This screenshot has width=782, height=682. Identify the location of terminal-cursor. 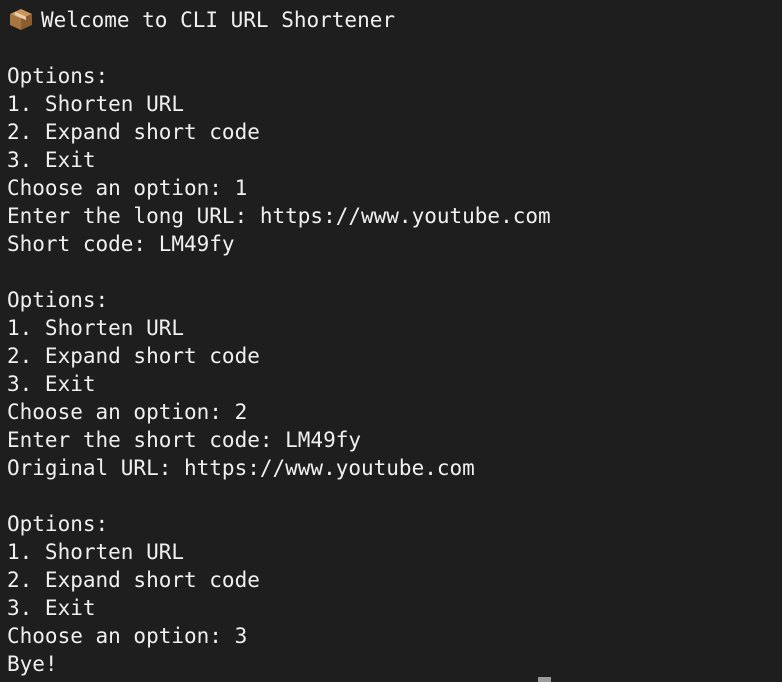
(544, 679).